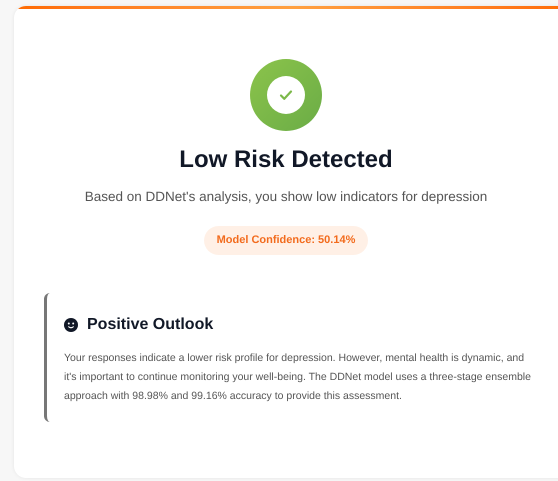 The image size is (558, 481). Describe the element at coordinates (71, 325) in the screenshot. I see `smiley-icon` at that location.